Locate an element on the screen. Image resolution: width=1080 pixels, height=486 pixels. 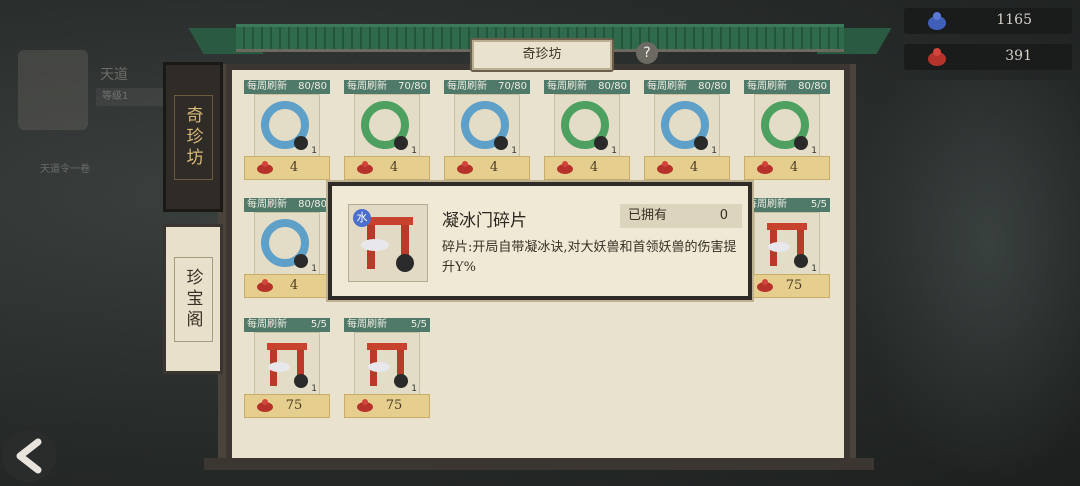
currency-red: 391 is located at coordinates (988, 57).